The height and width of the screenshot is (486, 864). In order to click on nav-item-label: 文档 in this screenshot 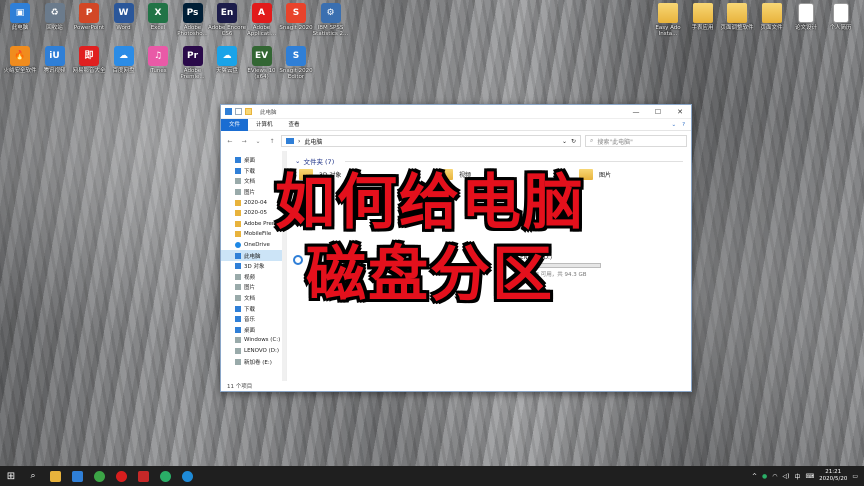, I will do `click(250, 299)`.